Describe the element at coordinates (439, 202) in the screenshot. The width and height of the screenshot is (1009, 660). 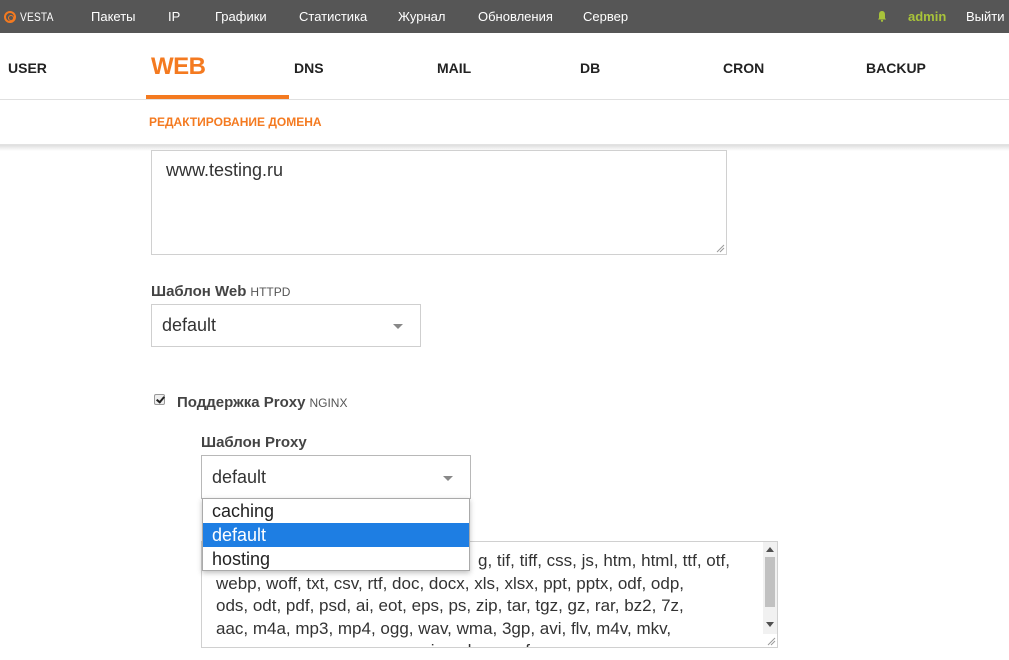
I see `aliases-textarea: www.testing.ru` at that location.